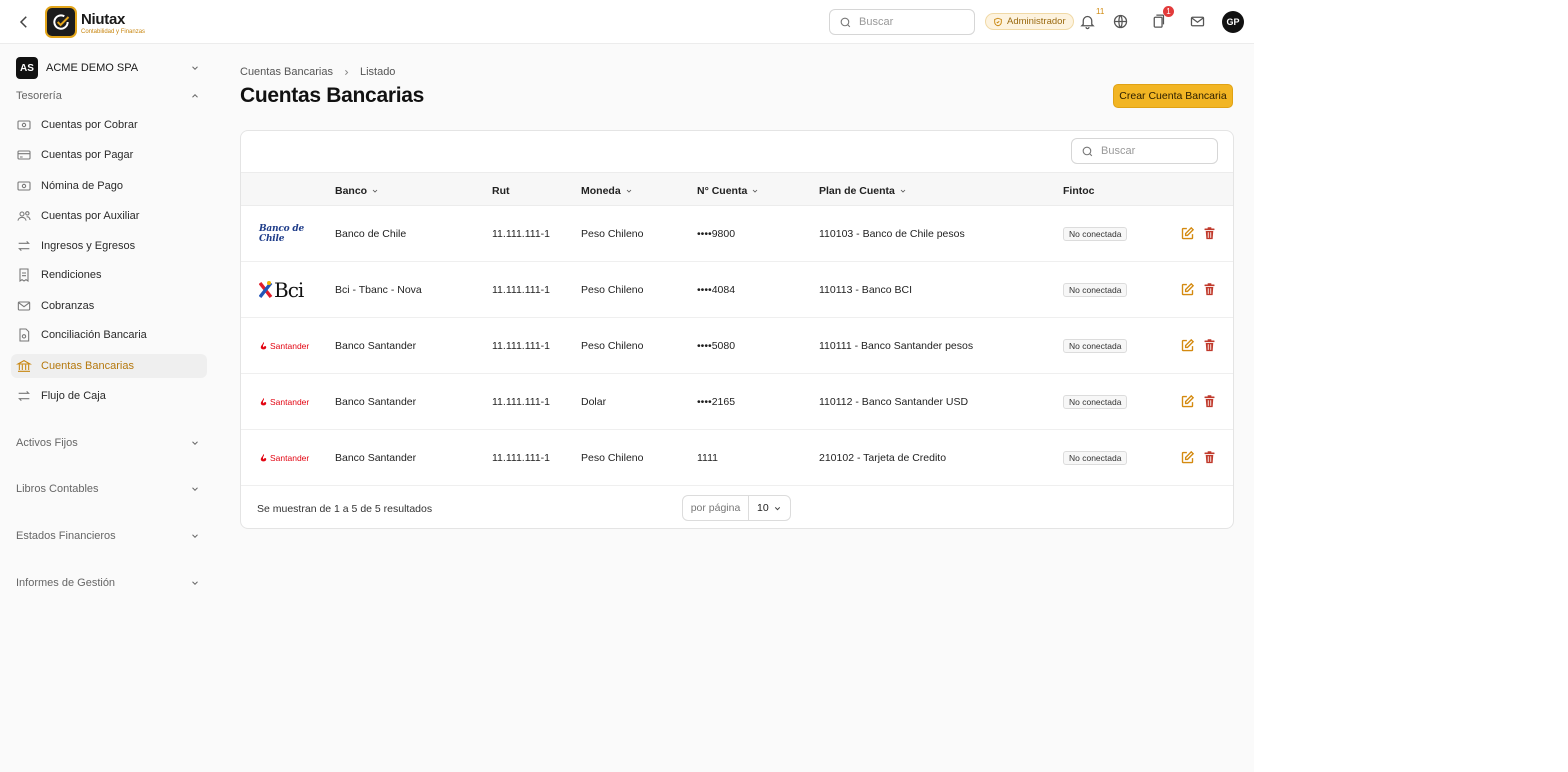 The width and height of the screenshot is (1568, 772). What do you see at coordinates (345, 509) in the screenshot?
I see `results-summary: Se muestran de 1 a 5 de 5 resultados` at bounding box center [345, 509].